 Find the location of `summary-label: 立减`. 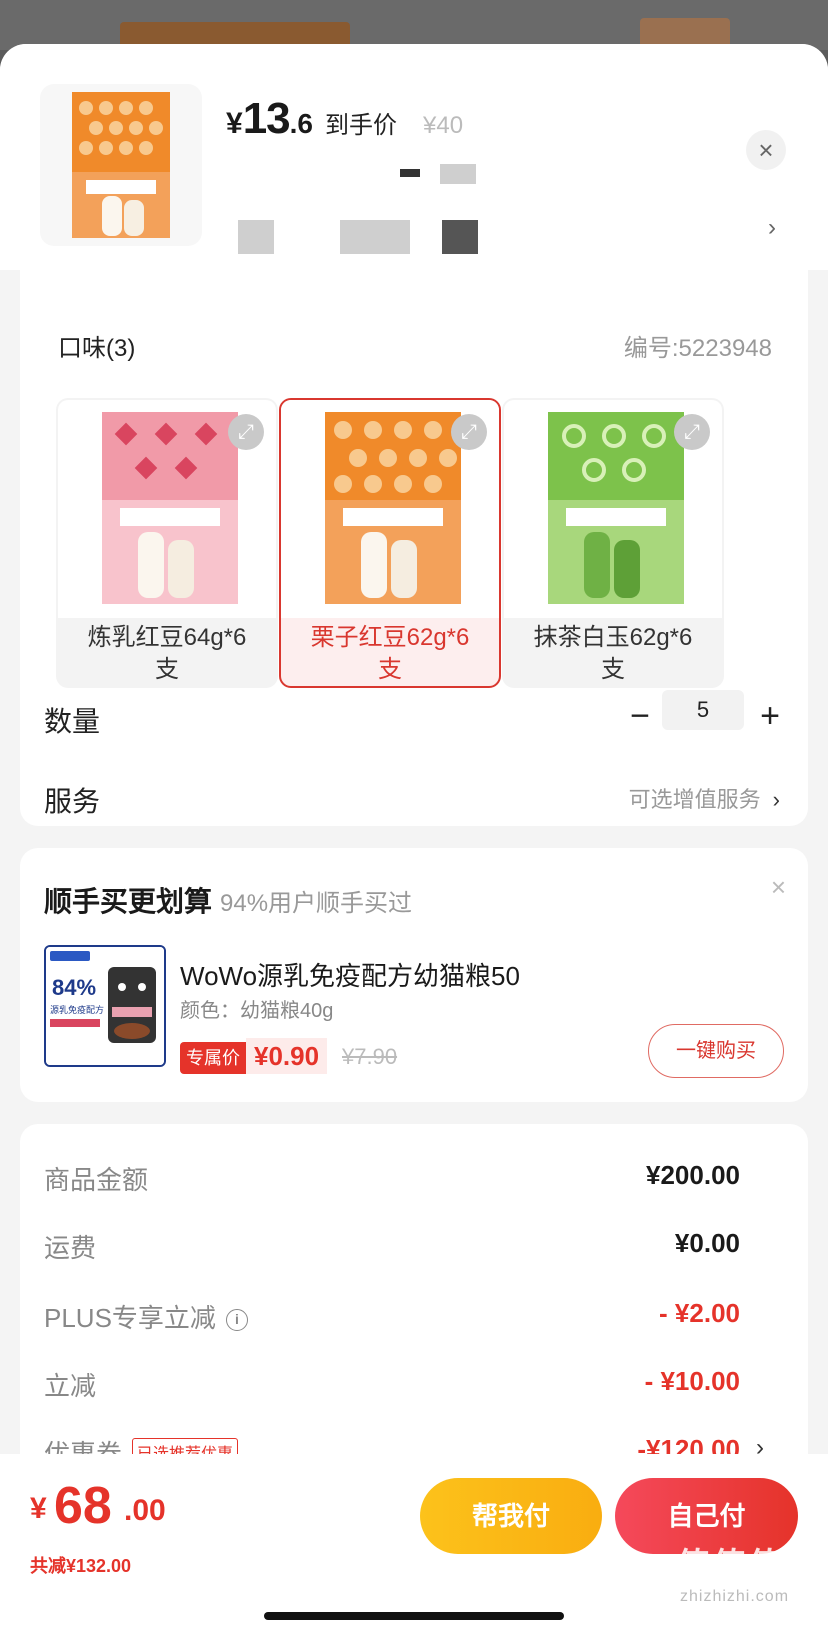

summary-label: 立减 is located at coordinates (70, 1386).